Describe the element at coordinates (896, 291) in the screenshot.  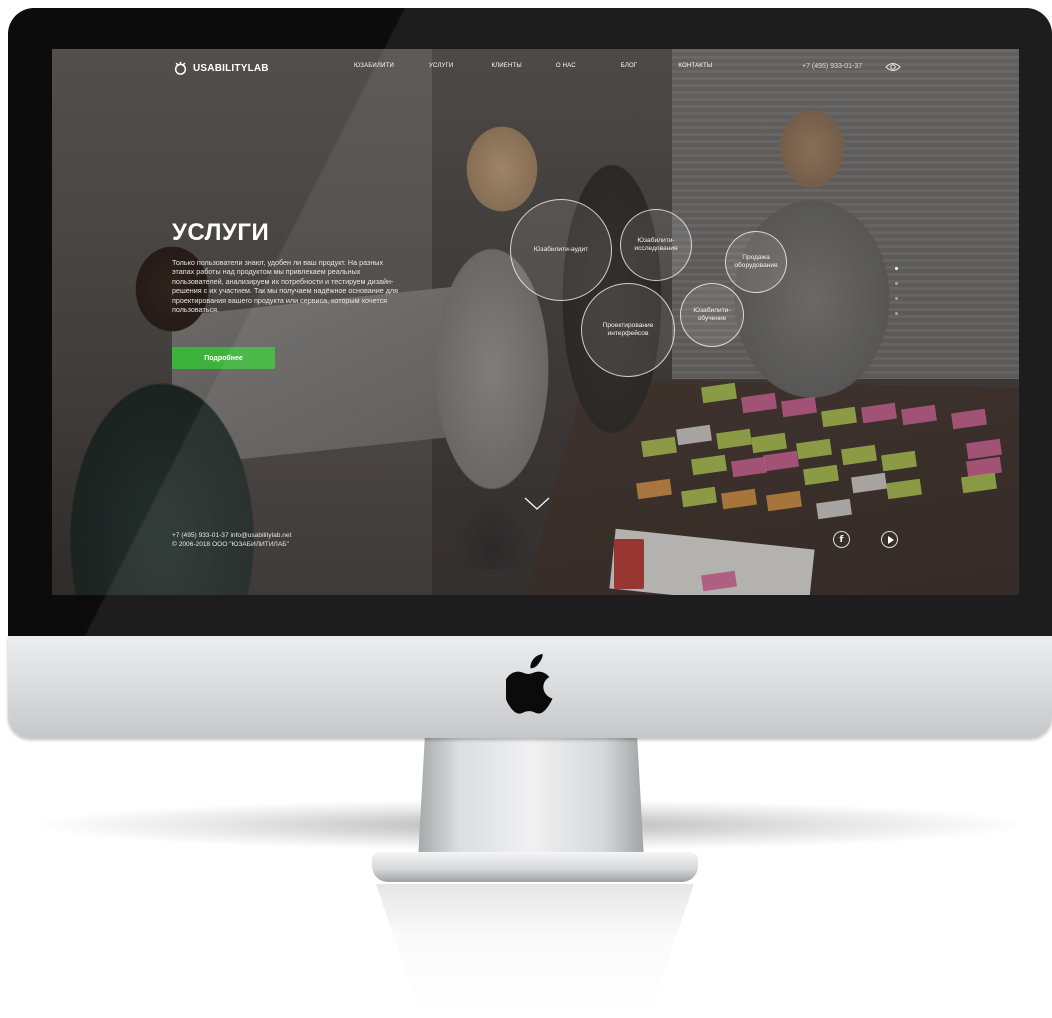
I see `slider-pagination` at that location.